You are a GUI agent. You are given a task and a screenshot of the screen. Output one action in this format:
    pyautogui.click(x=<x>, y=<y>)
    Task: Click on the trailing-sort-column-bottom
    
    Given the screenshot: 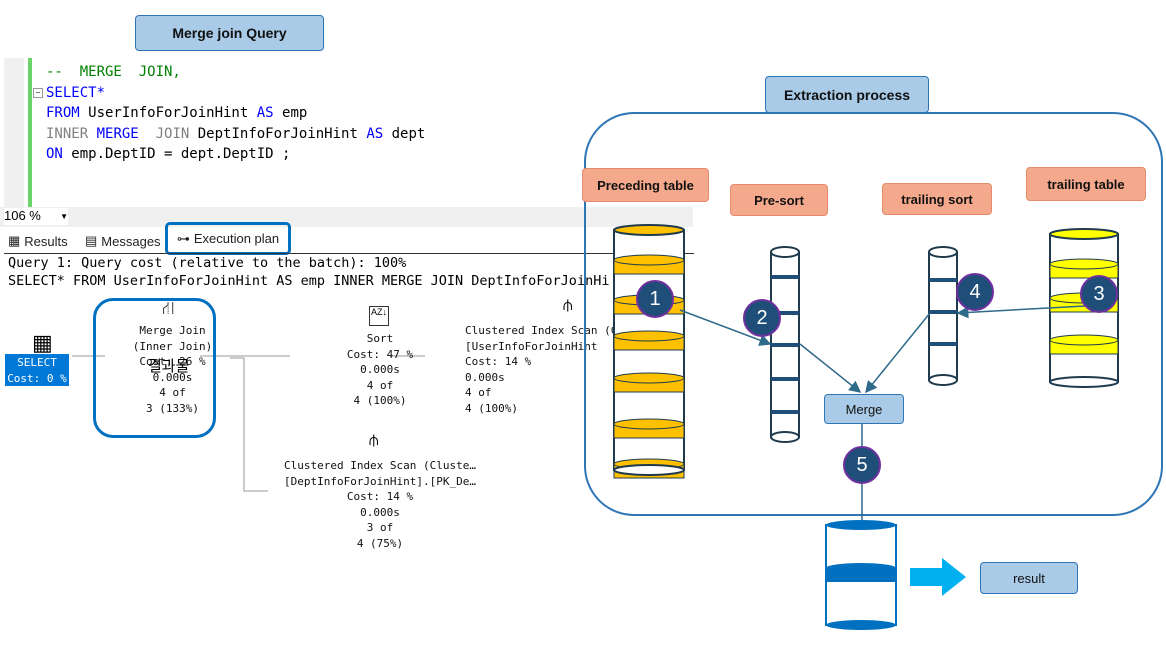 What is the action you would take?
    pyautogui.click(x=943, y=380)
    